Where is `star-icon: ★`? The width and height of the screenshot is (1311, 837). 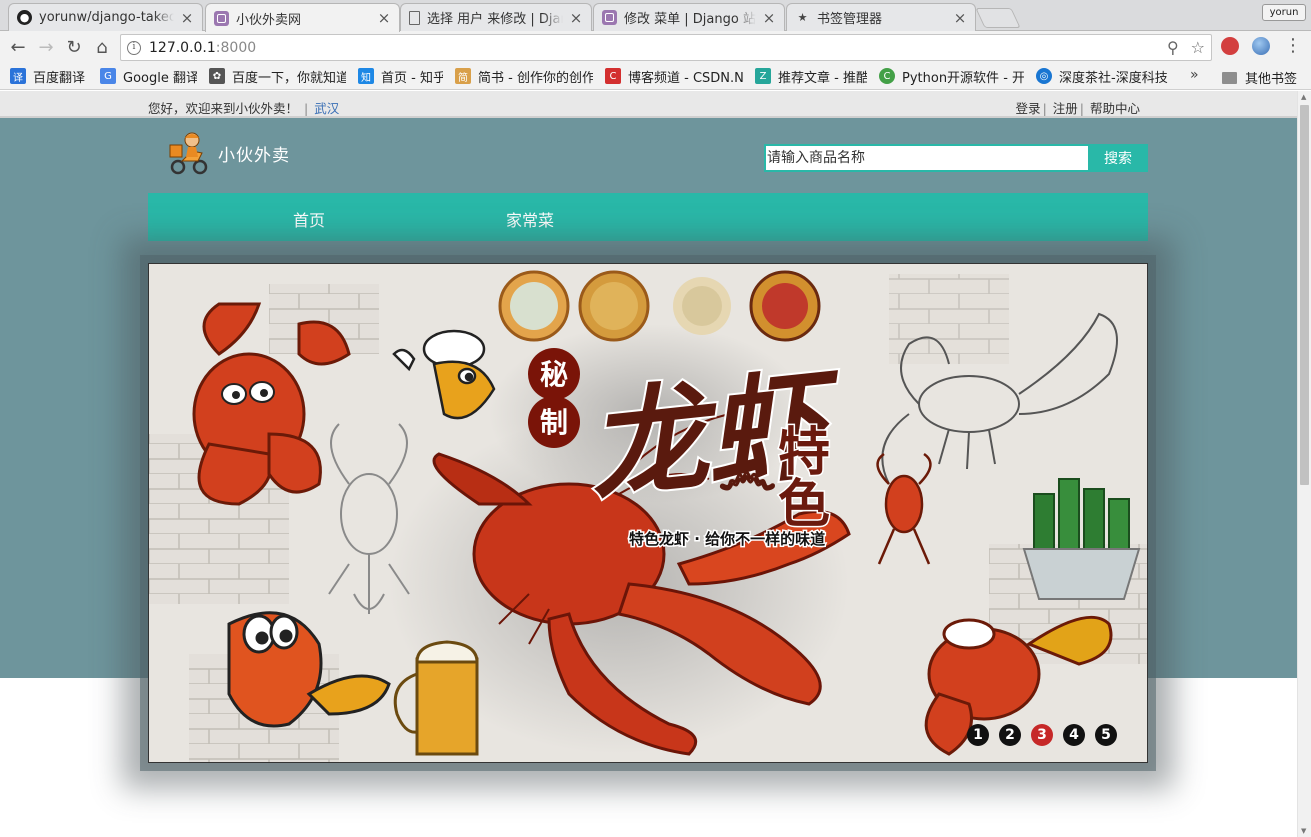
star-icon: ★ is located at coordinates (802, 17).